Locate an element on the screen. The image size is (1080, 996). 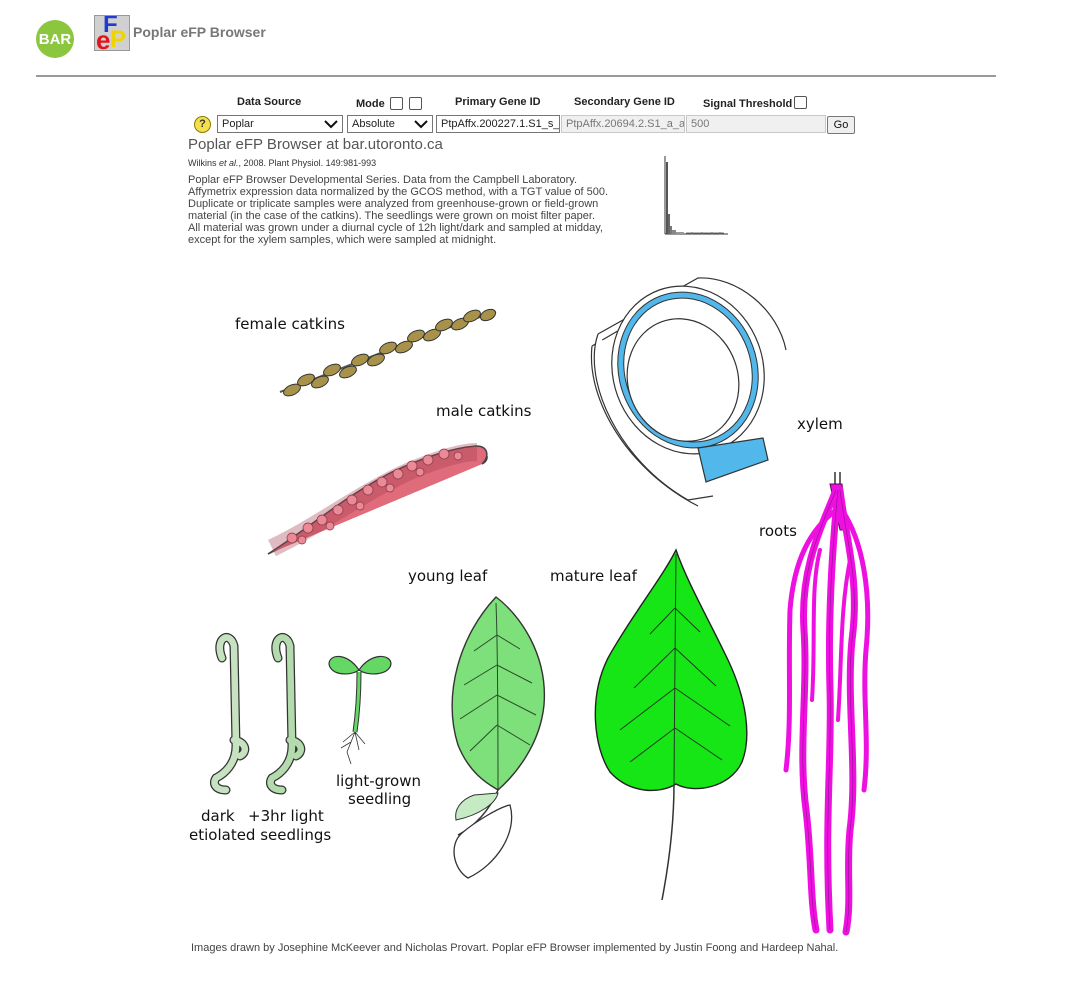
secondary-gene-label: Secondary Gene ID is located at coordinates (624, 102).